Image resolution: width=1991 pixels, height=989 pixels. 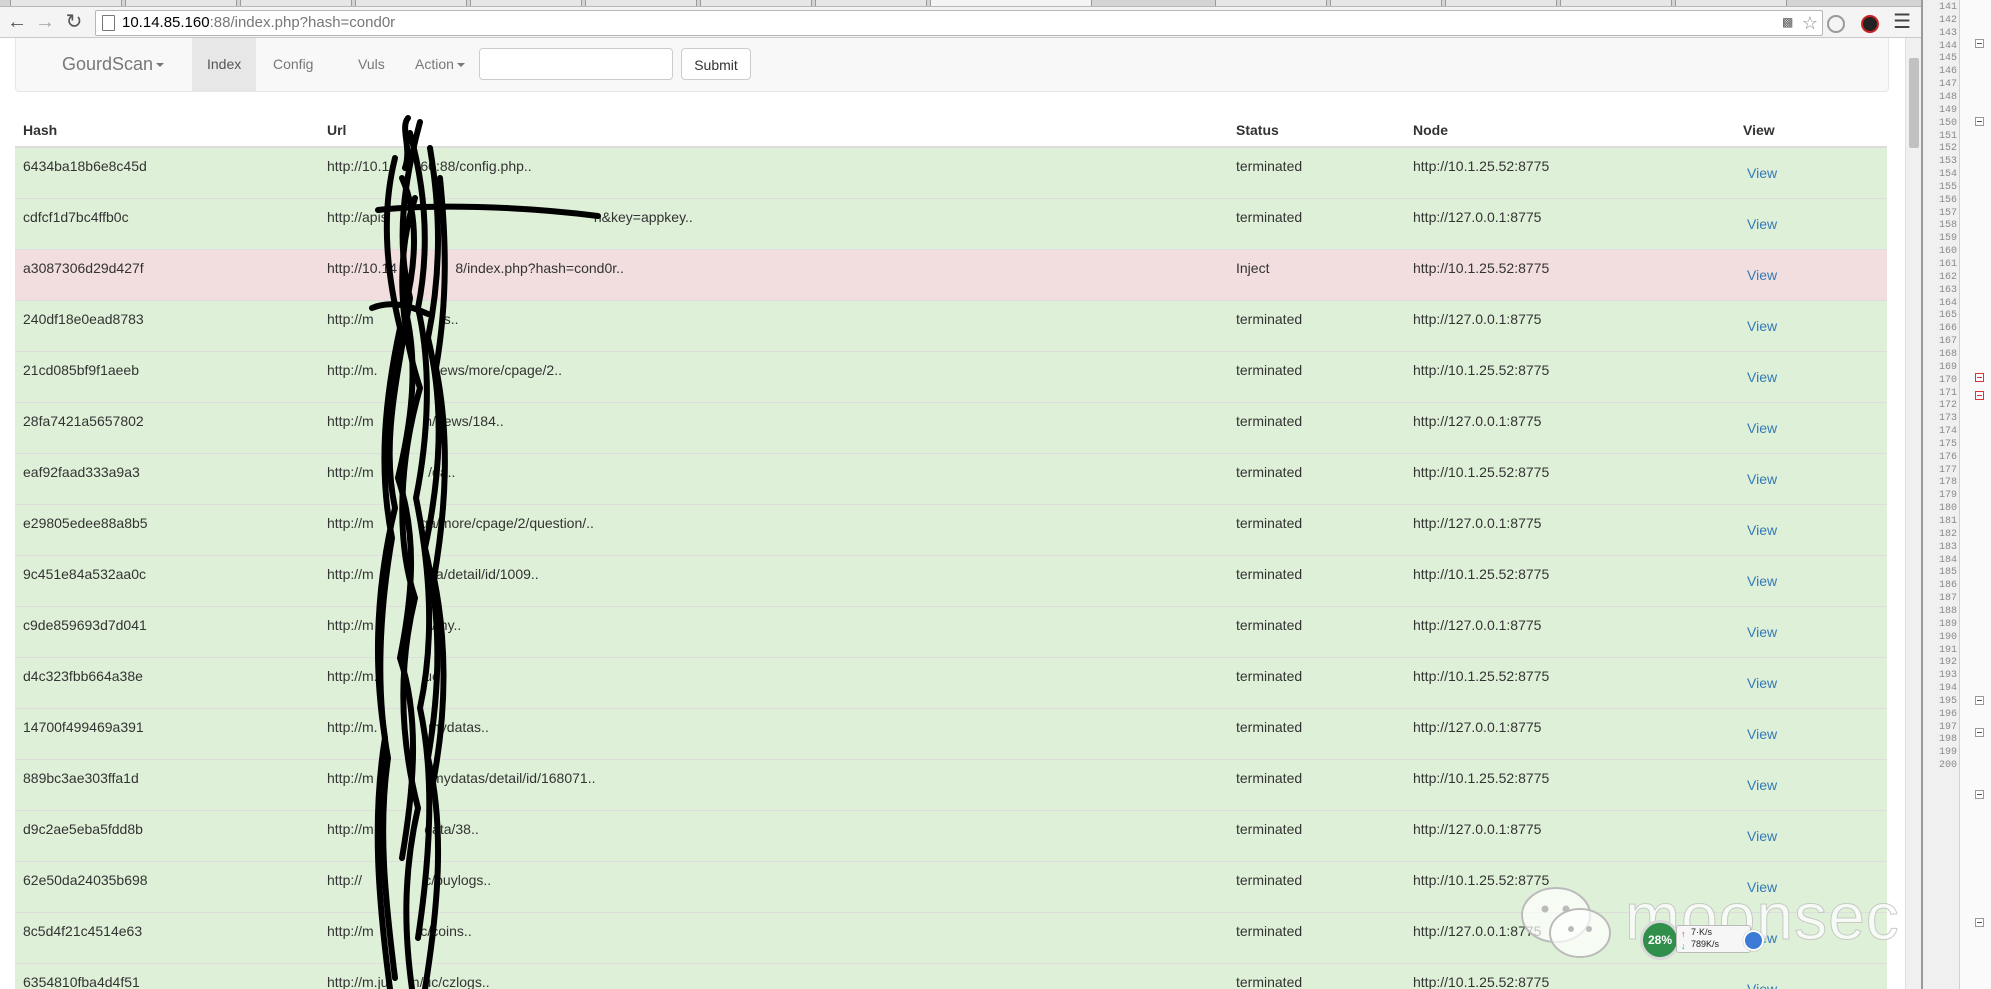 What do you see at coordinates (167, 427) in the screenshot?
I see `hash-cell: 28fa7421a5657802` at bounding box center [167, 427].